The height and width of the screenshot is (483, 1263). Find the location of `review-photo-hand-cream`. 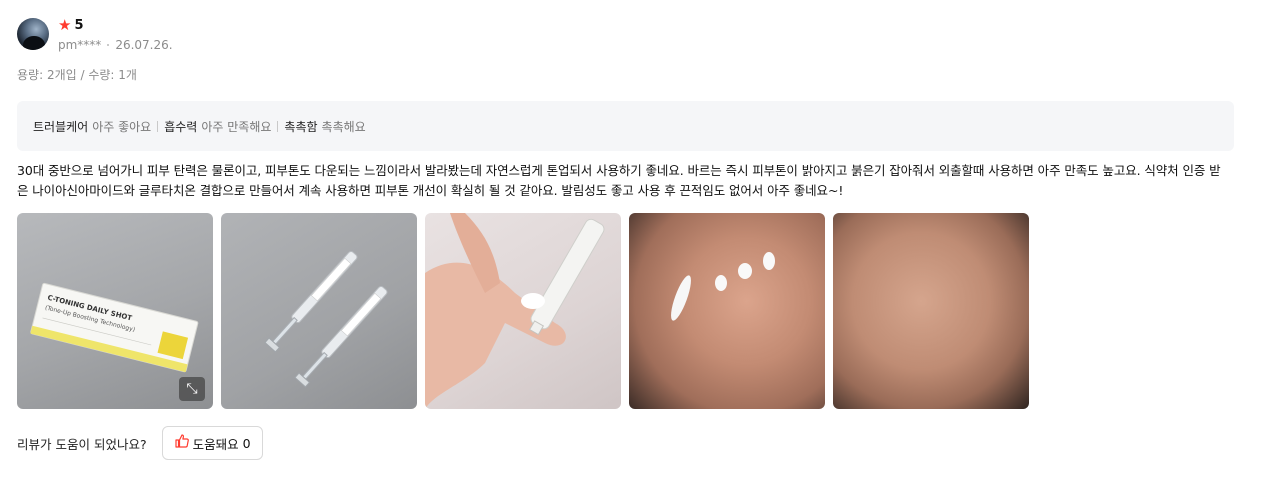

review-photo-hand-cream is located at coordinates (523, 311).